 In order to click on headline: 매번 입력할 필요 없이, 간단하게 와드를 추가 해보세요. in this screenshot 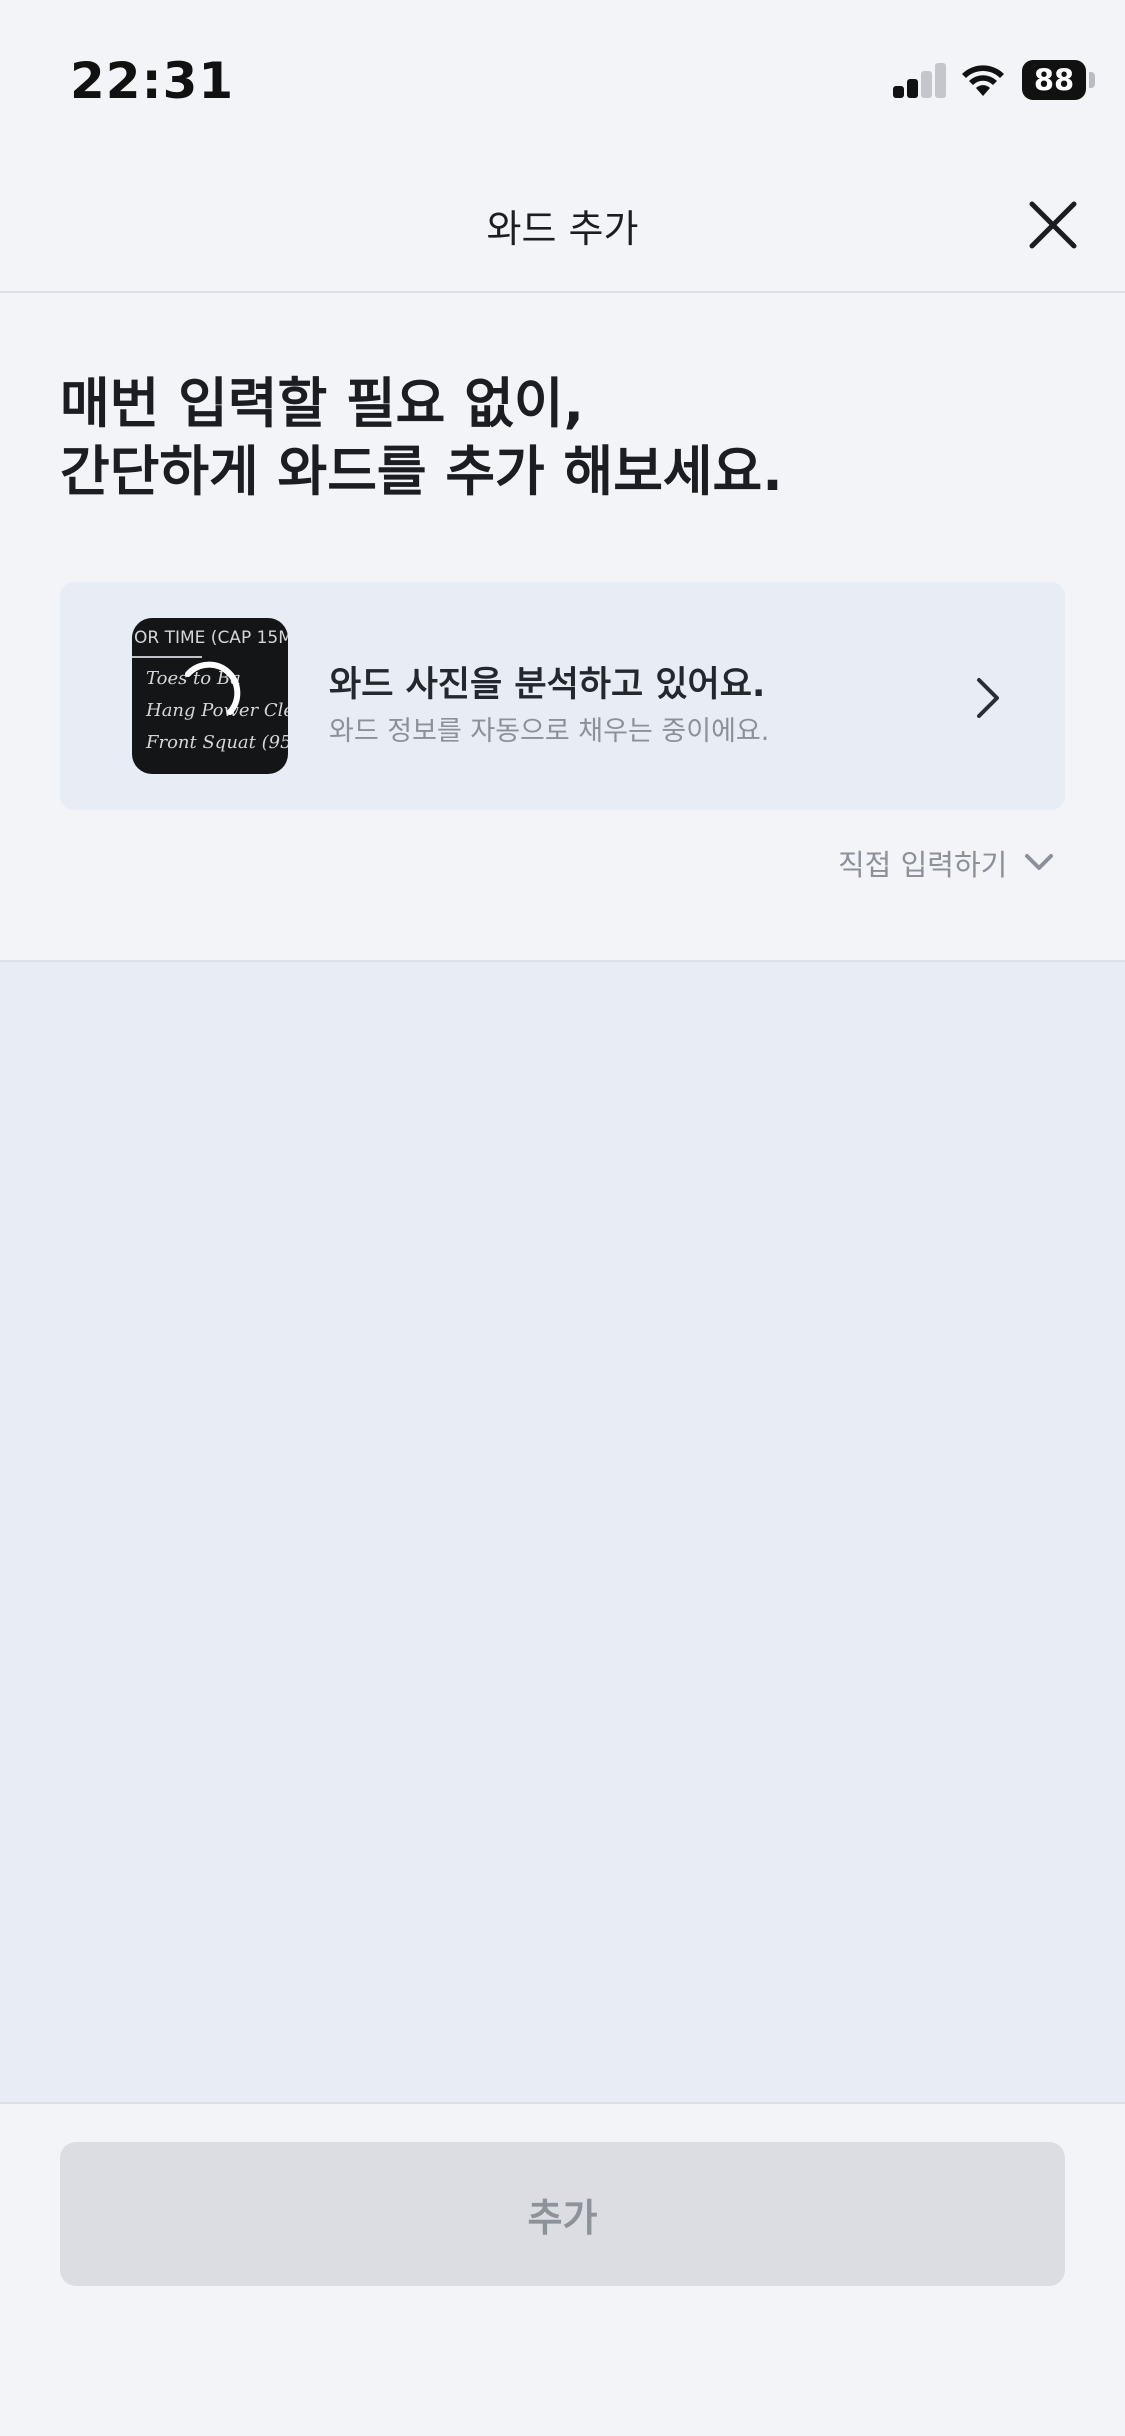, I will do `click(421, 438)`.